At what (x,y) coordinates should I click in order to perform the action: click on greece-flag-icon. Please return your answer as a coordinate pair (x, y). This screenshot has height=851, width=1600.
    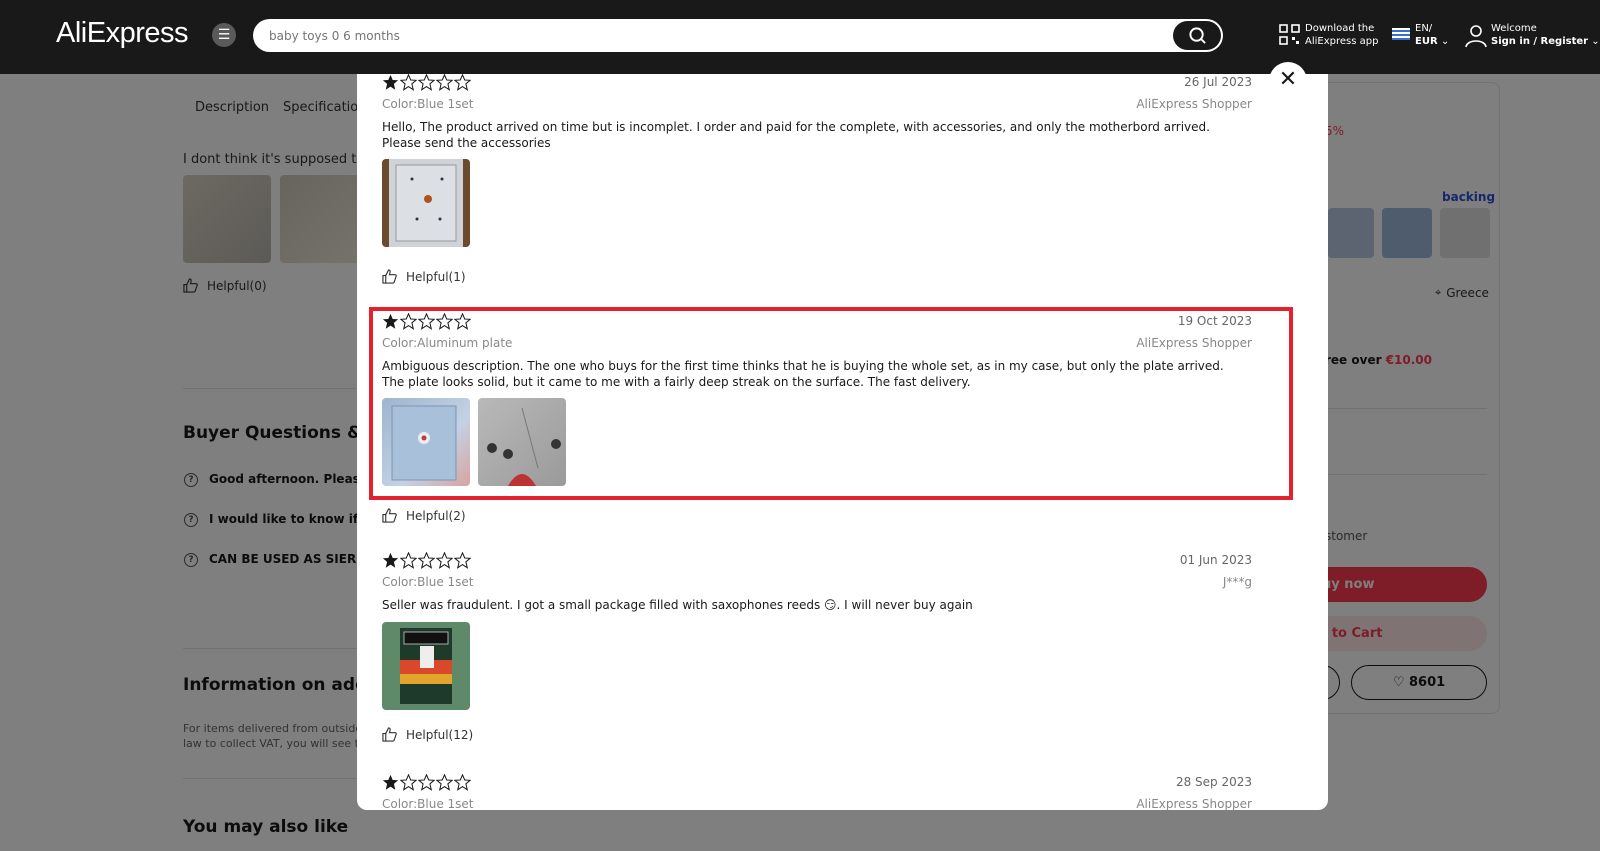
    Looking at the image, I should click on (1401, 34).